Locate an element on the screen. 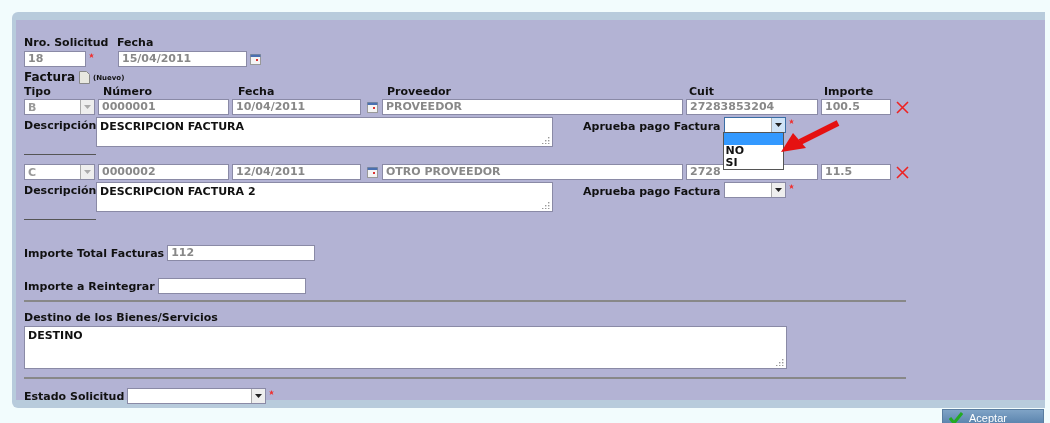 The width and height of the screenshot is (1050, 423). request-number-field: 18 is located at coordinates (55, 59).